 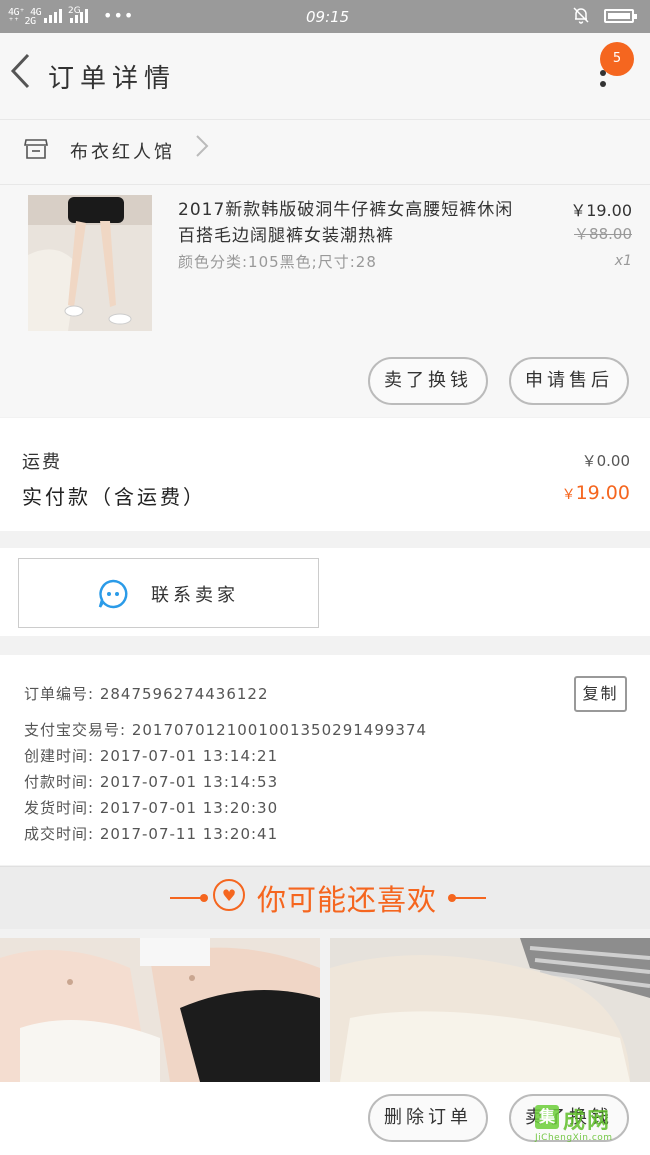 What do you see at coordinates (325, 152) in the screenshot?
I see `shop-row: 布衣红人馆` at bounding box center [325, 152].